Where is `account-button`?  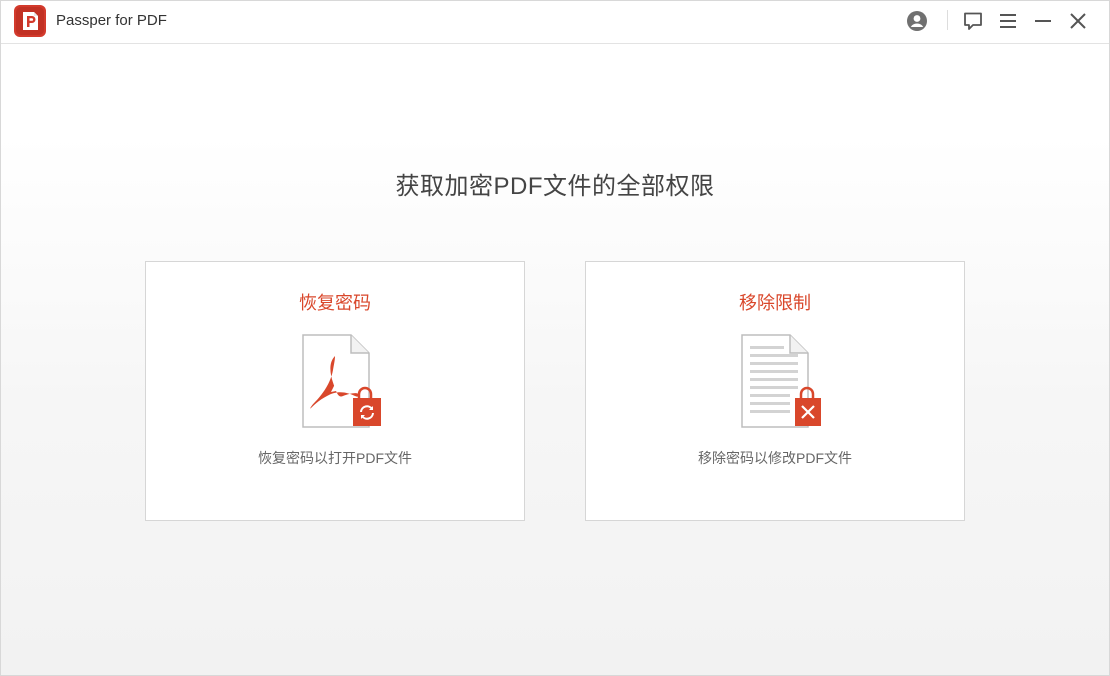
account-button is located at coordinates (917, 21).